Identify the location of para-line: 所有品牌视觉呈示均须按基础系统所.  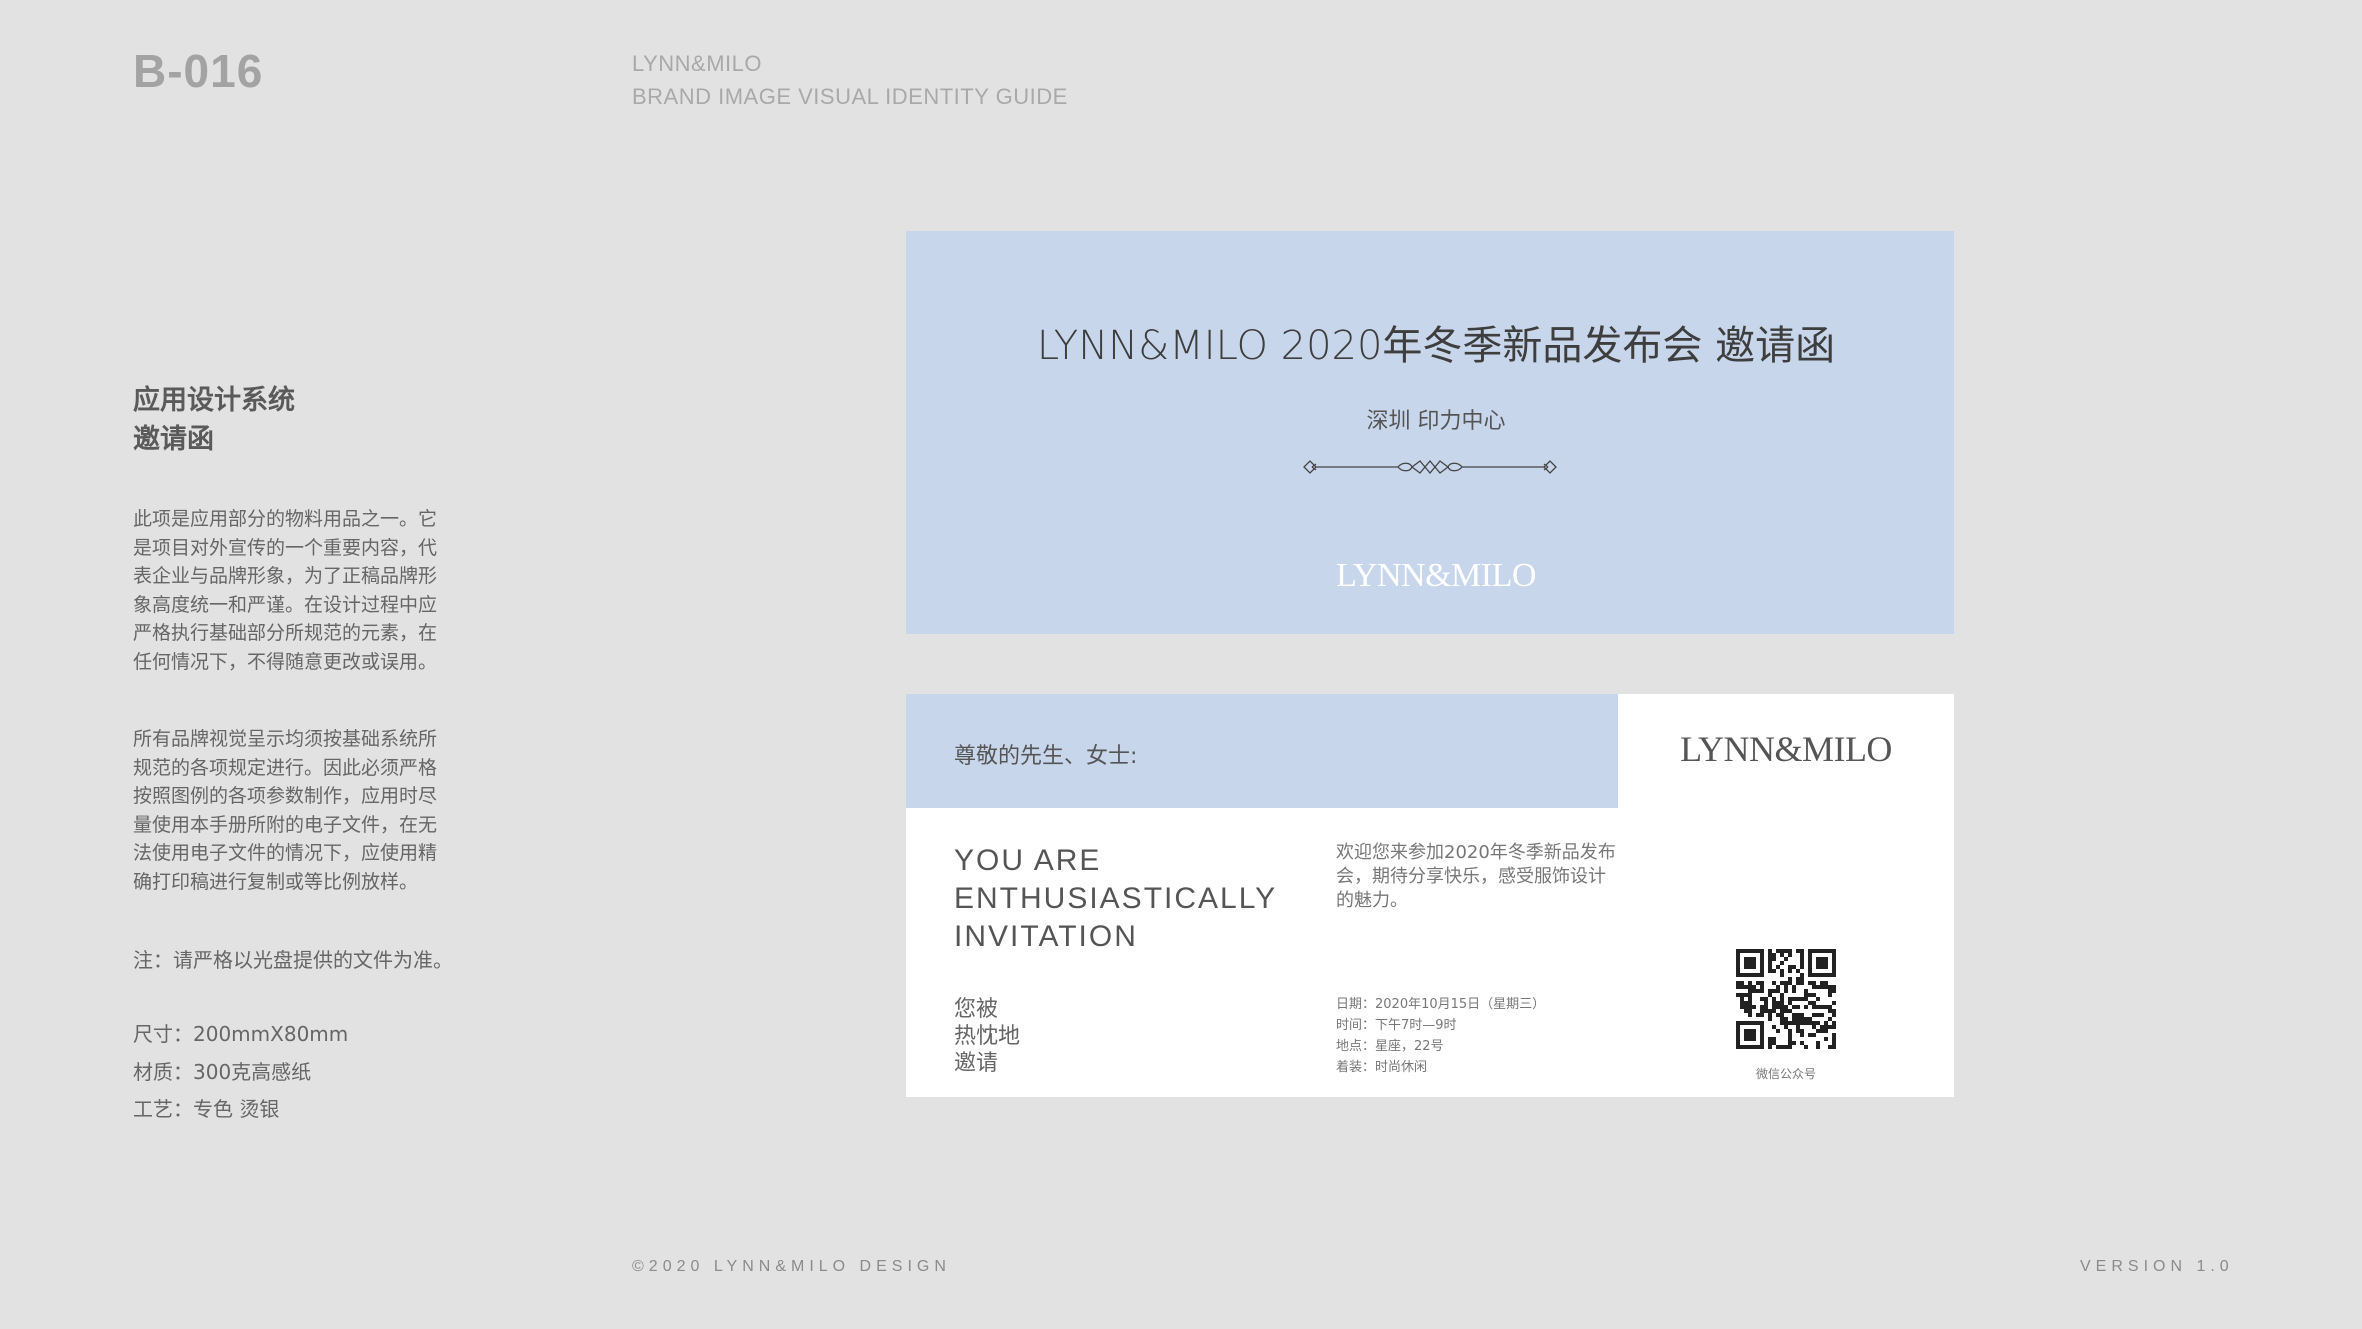
(285, 739).